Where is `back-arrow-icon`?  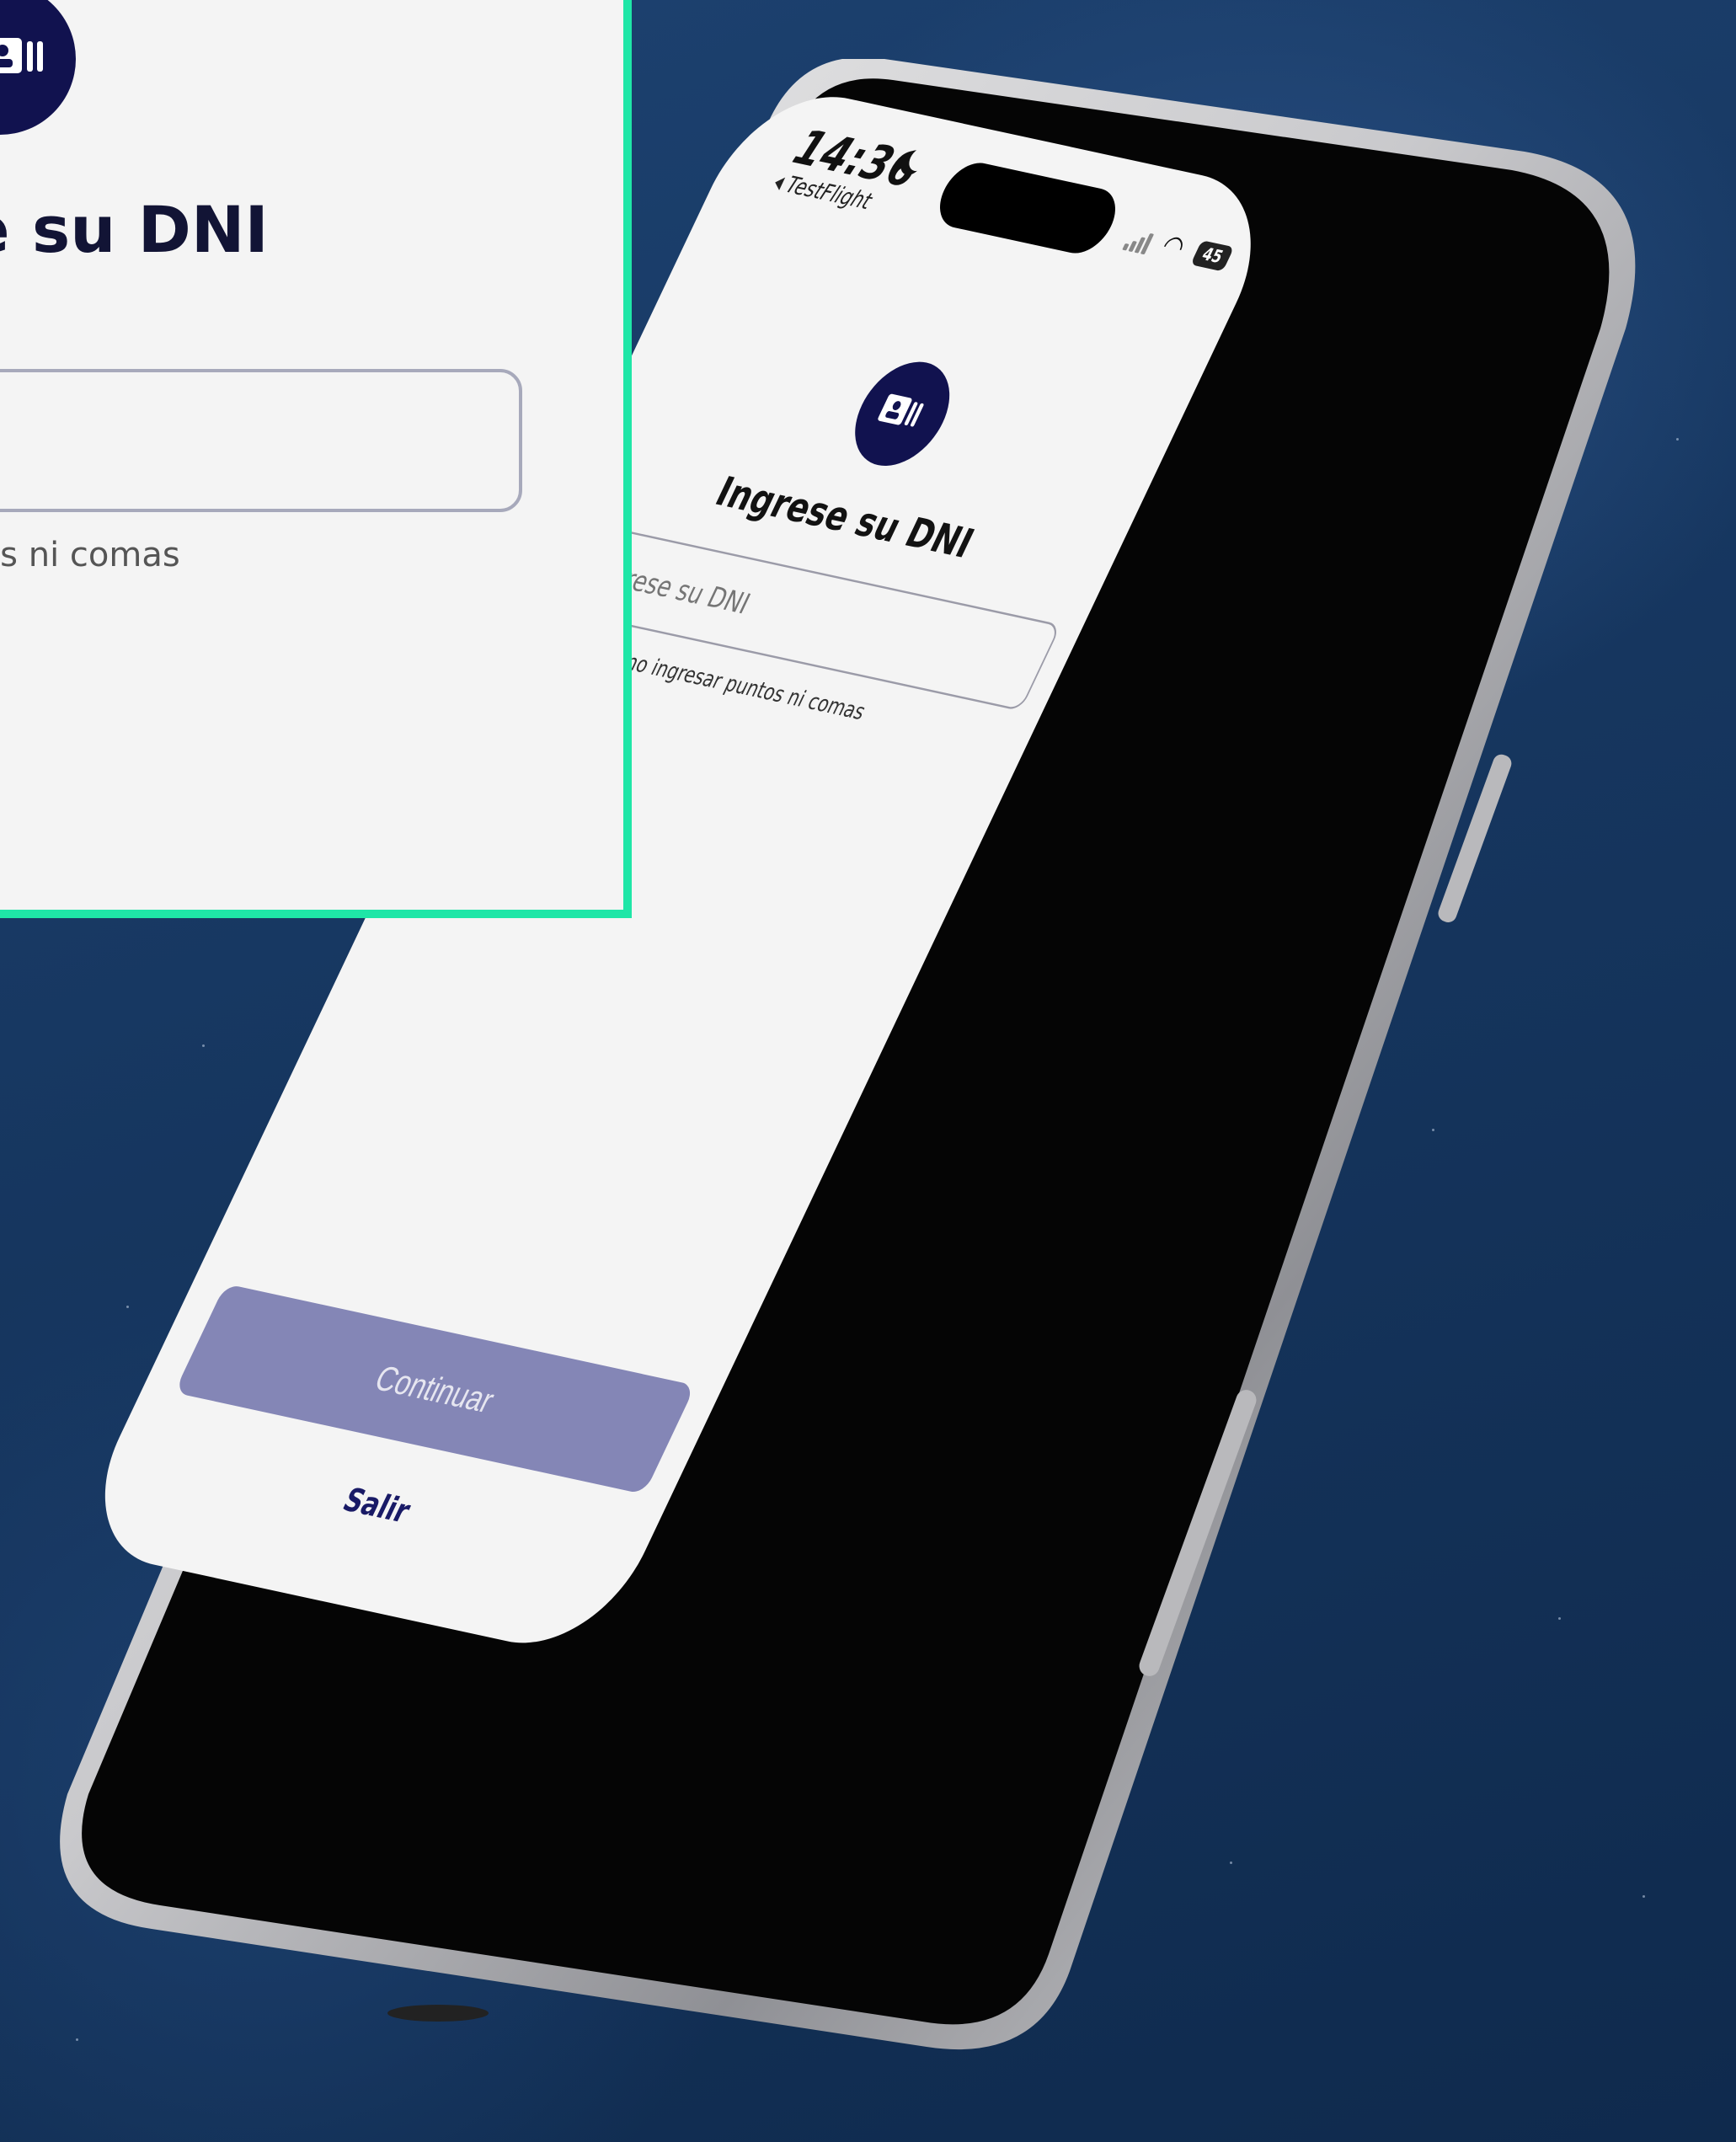 back-arrow-icon is located at coordinates (779, 182).